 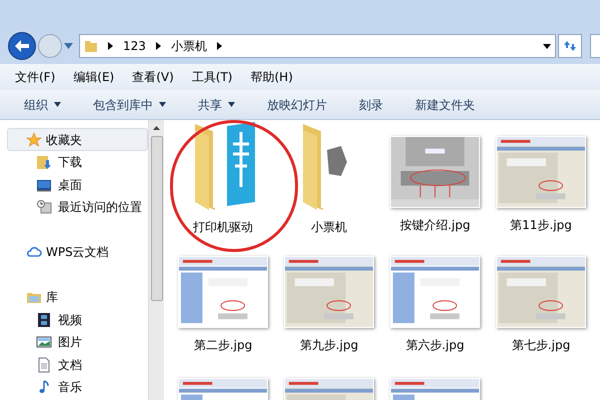 What do you see at coordinates (223, 227) in the screenshot?
I see `file-name: 打印机驱动` at bounding box center [223, 227].